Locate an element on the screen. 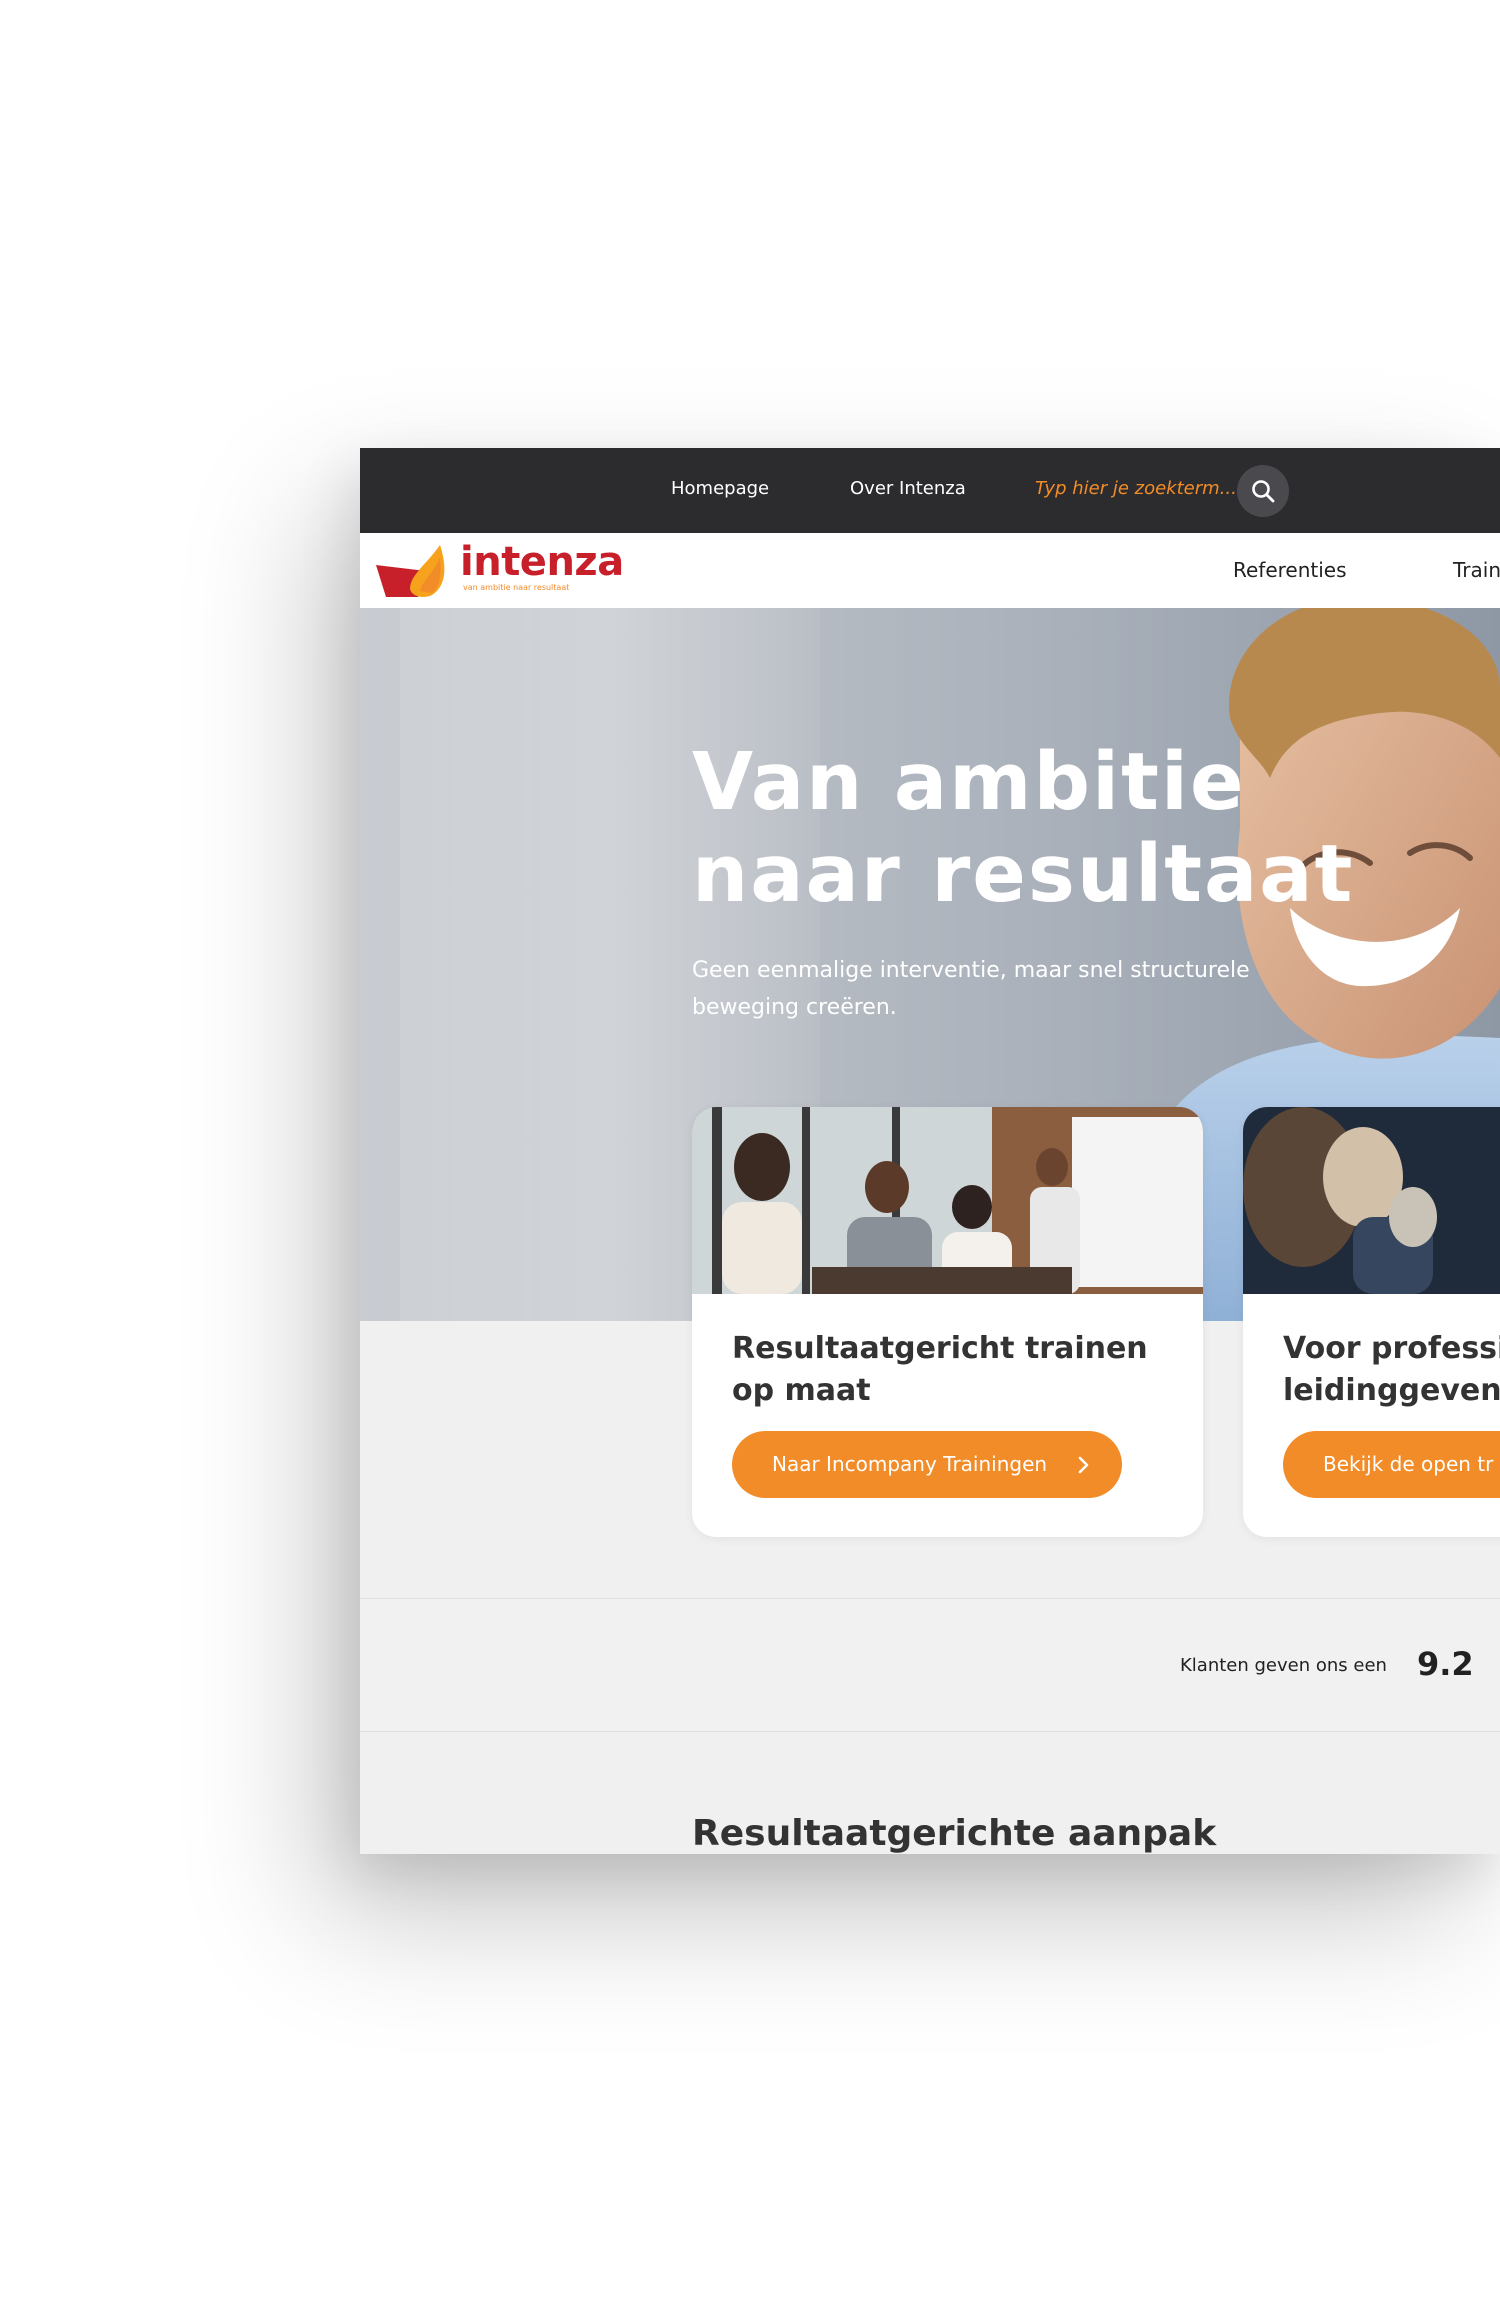 This screenshot has height=2300, width=1500. card-meeting-photo is located at coordinates (947, 1200).